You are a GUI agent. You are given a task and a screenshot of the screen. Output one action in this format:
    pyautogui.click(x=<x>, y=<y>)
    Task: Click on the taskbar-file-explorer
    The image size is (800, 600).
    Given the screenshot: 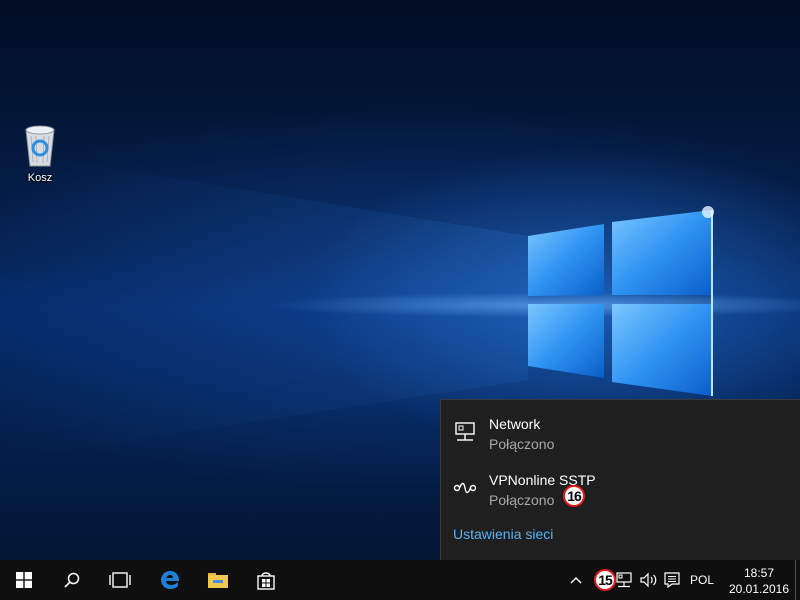 What is the action you would take?
    pyautogui.click(x=218, y=580)
    